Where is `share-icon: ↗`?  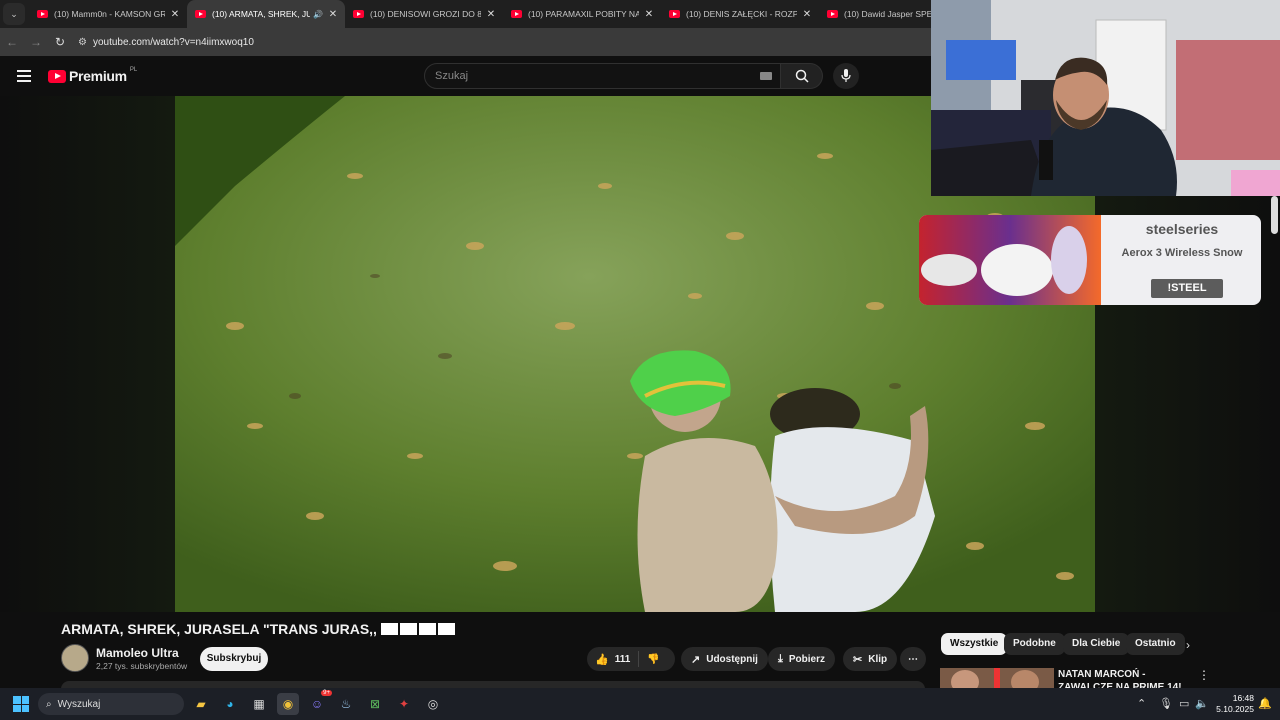
share-icon: ↗ is located at coordinates (696, 659).